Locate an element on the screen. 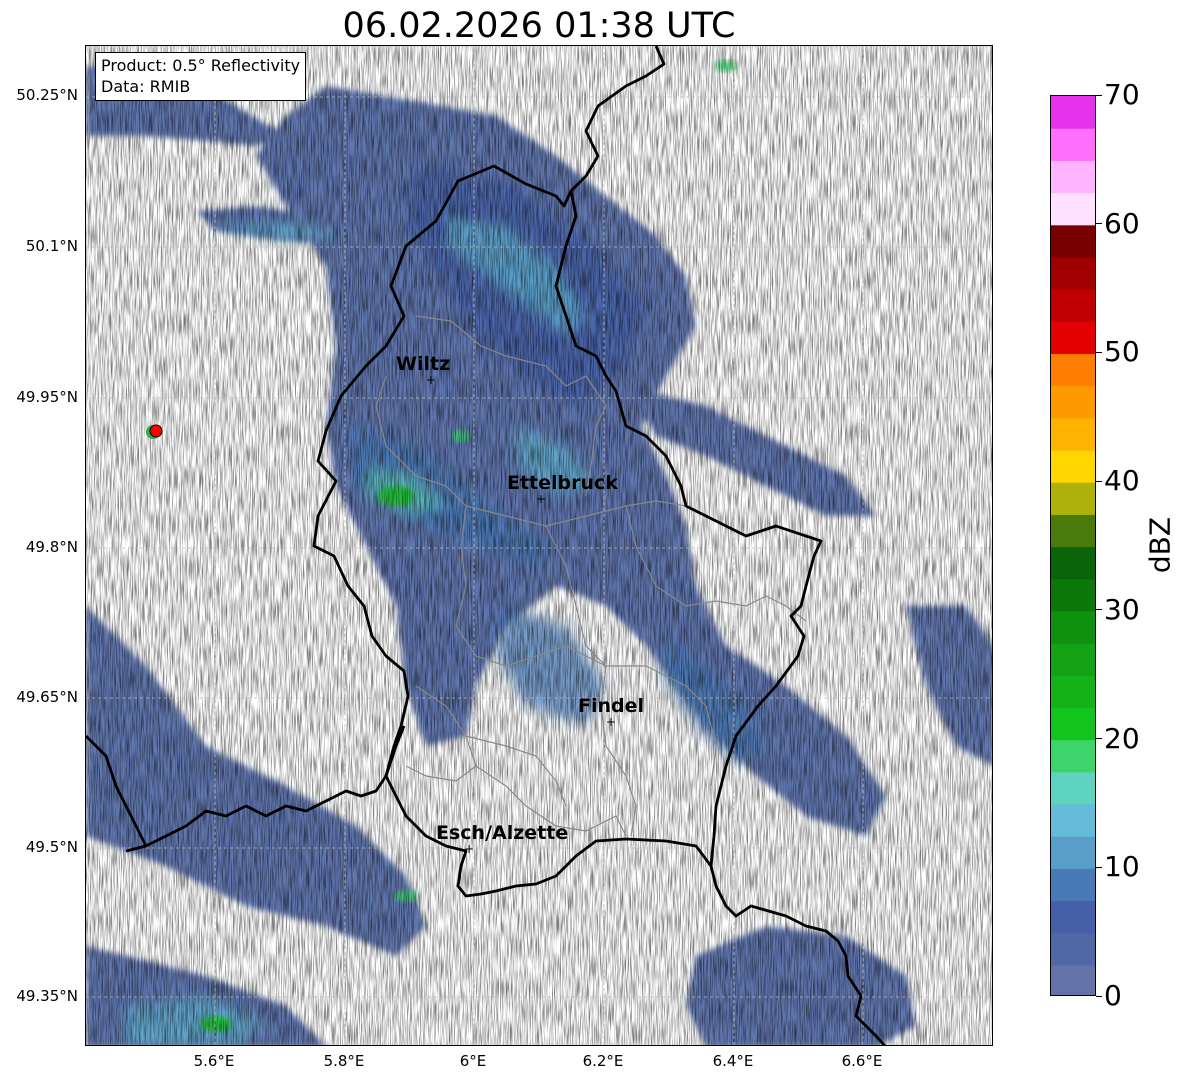 The image size is (1184, 1081). colorbar-swatches is located at coordinates (1073, 545).